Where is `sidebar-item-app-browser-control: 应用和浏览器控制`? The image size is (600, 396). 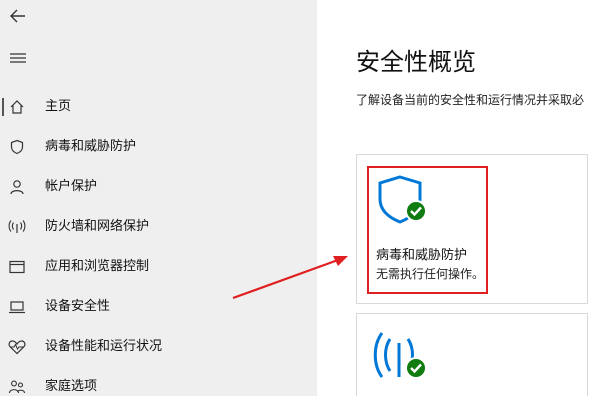 sidebar-item-app-browser-control: 应用和浏览器控制 is located at coordinates (158, 267).